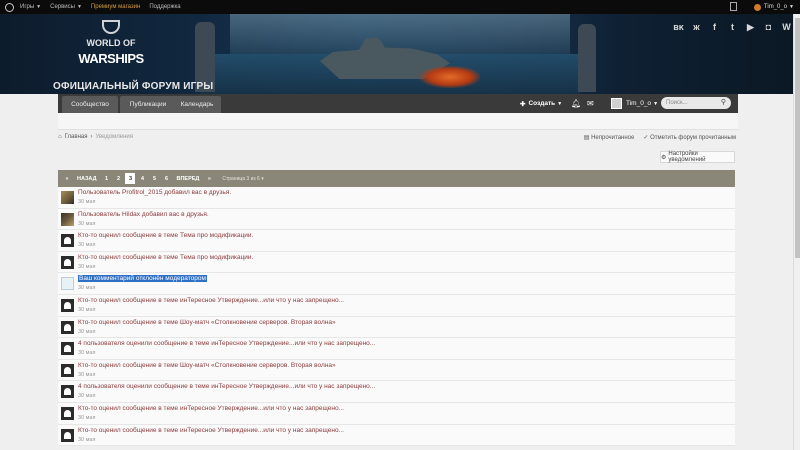 This screenshot has height=450, width=800. Describe the element at coordinates (111, 43) in the screenshot. I see `logo-line-1: WORLD OF` at that location.